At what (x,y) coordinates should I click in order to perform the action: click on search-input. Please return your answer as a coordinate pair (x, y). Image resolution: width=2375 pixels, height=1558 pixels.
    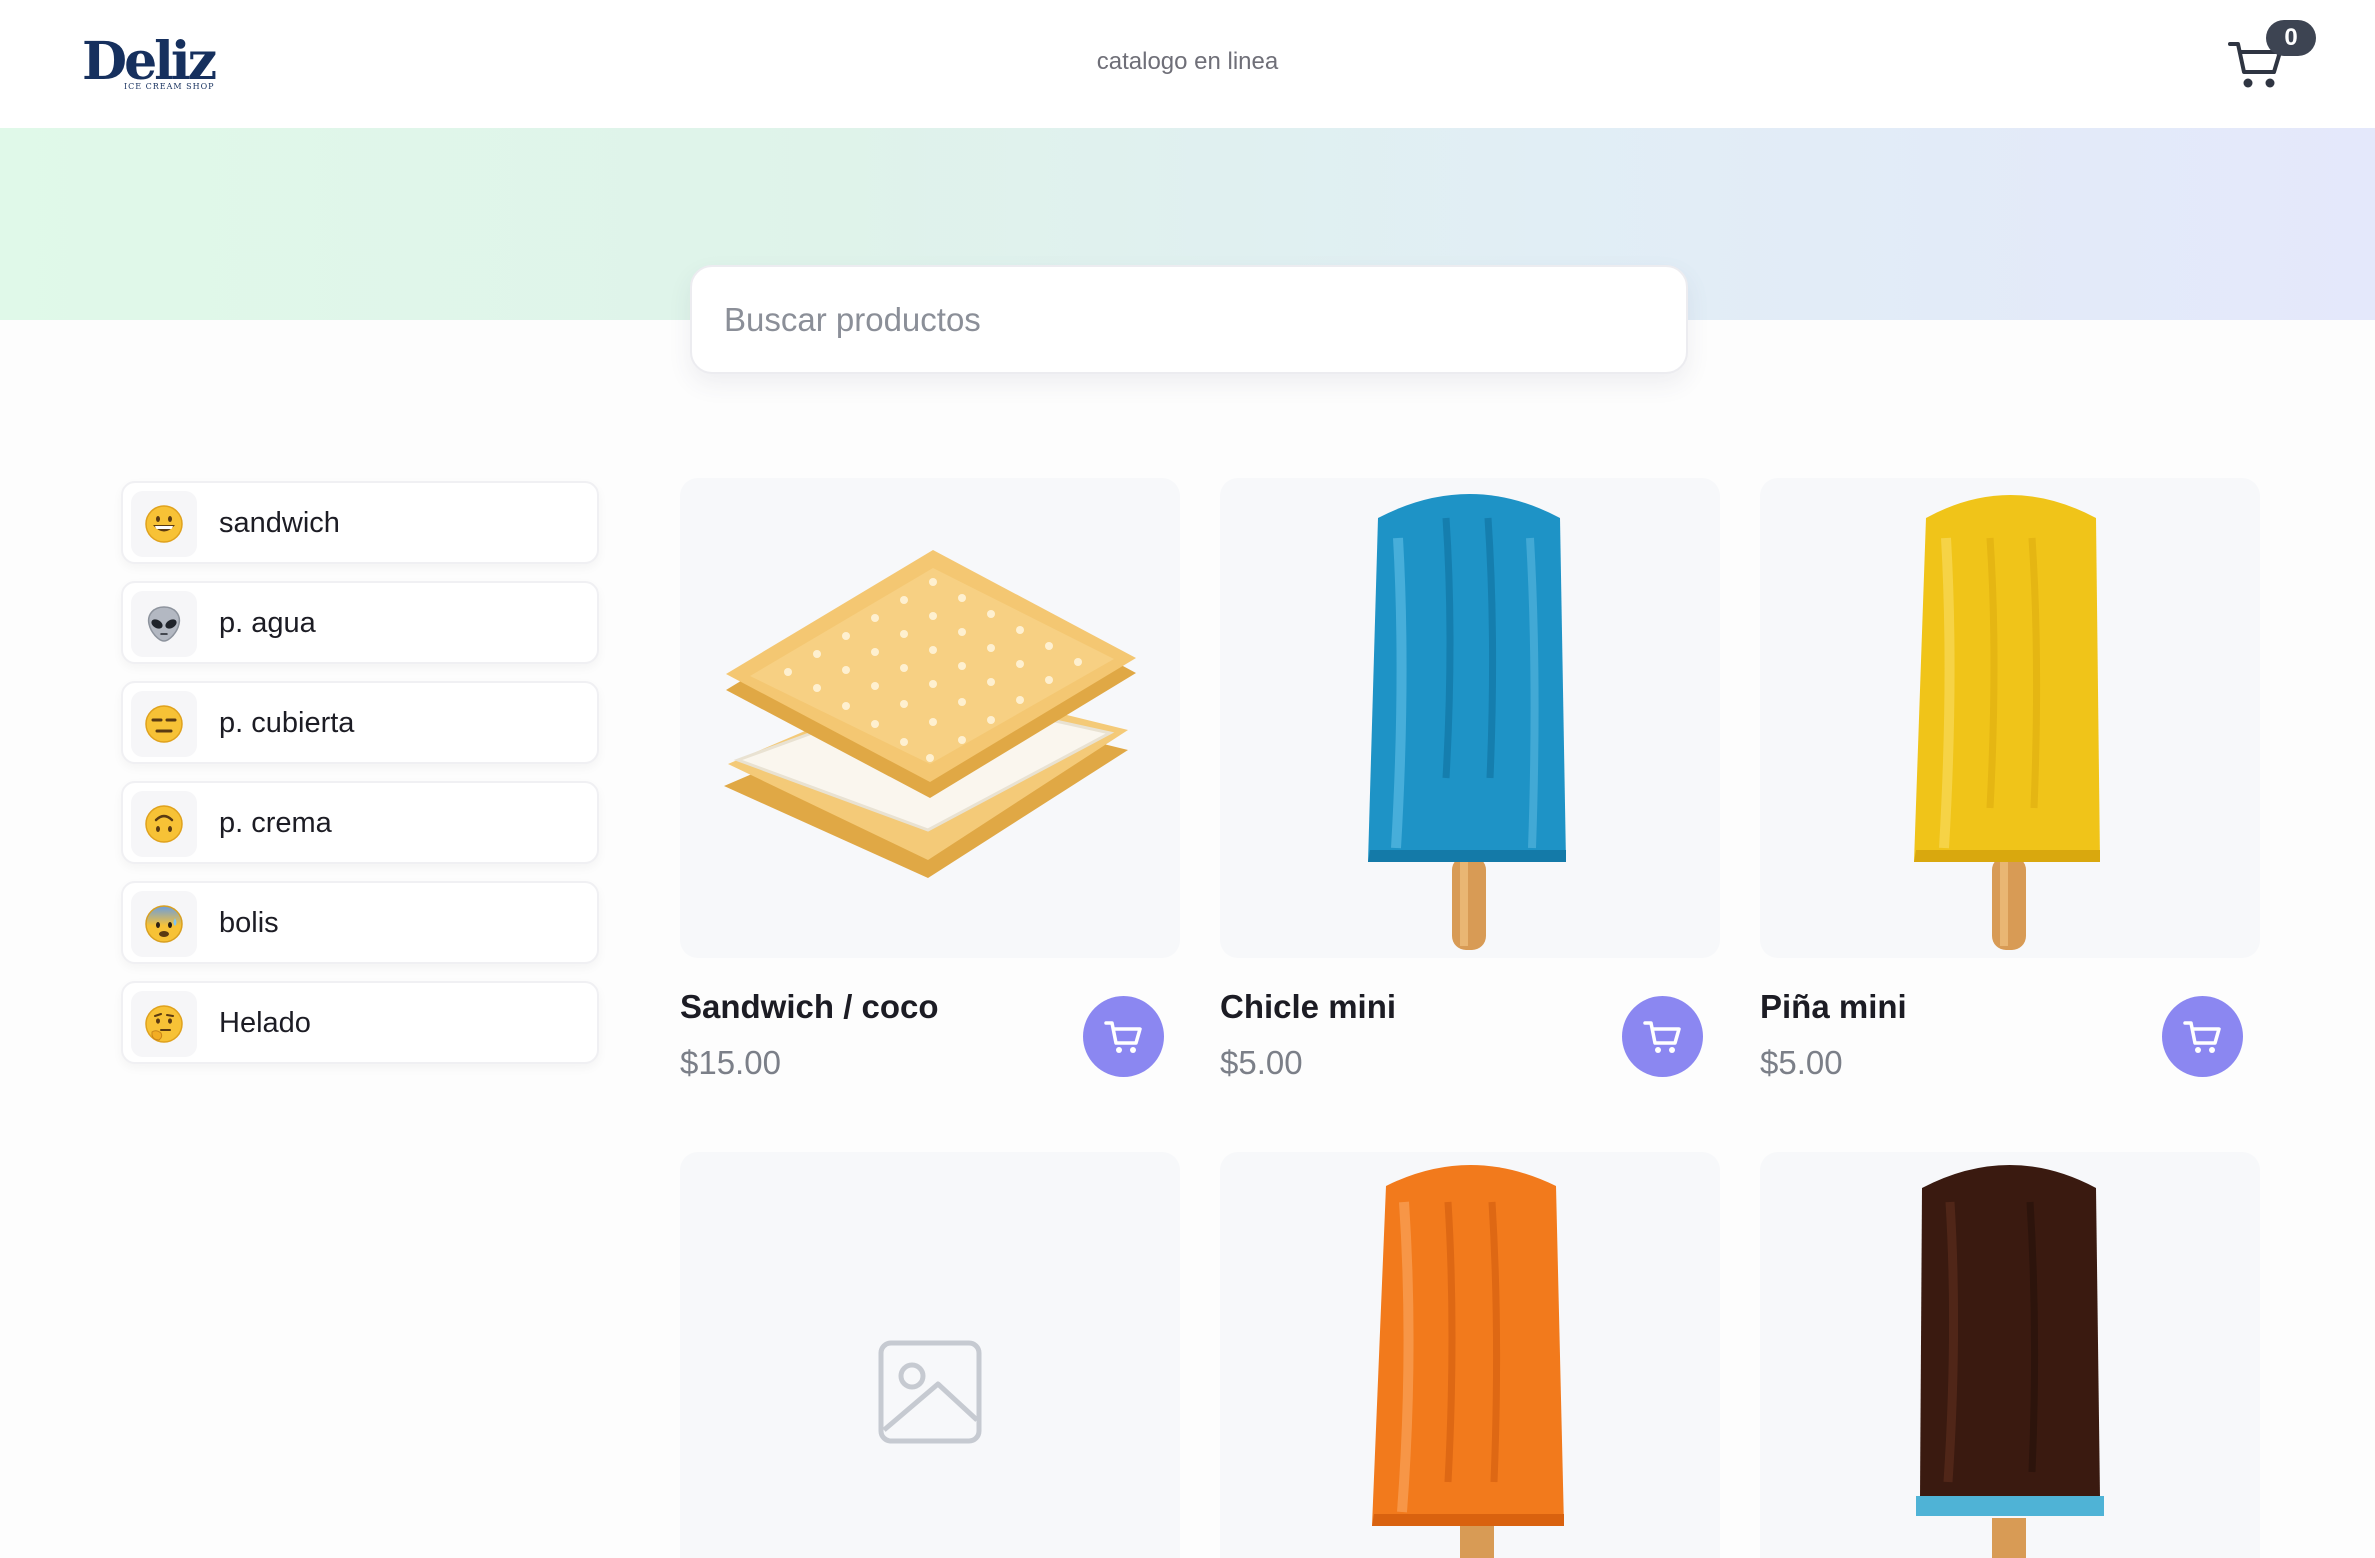
    Looking at the image, I should click on (1189, 319).